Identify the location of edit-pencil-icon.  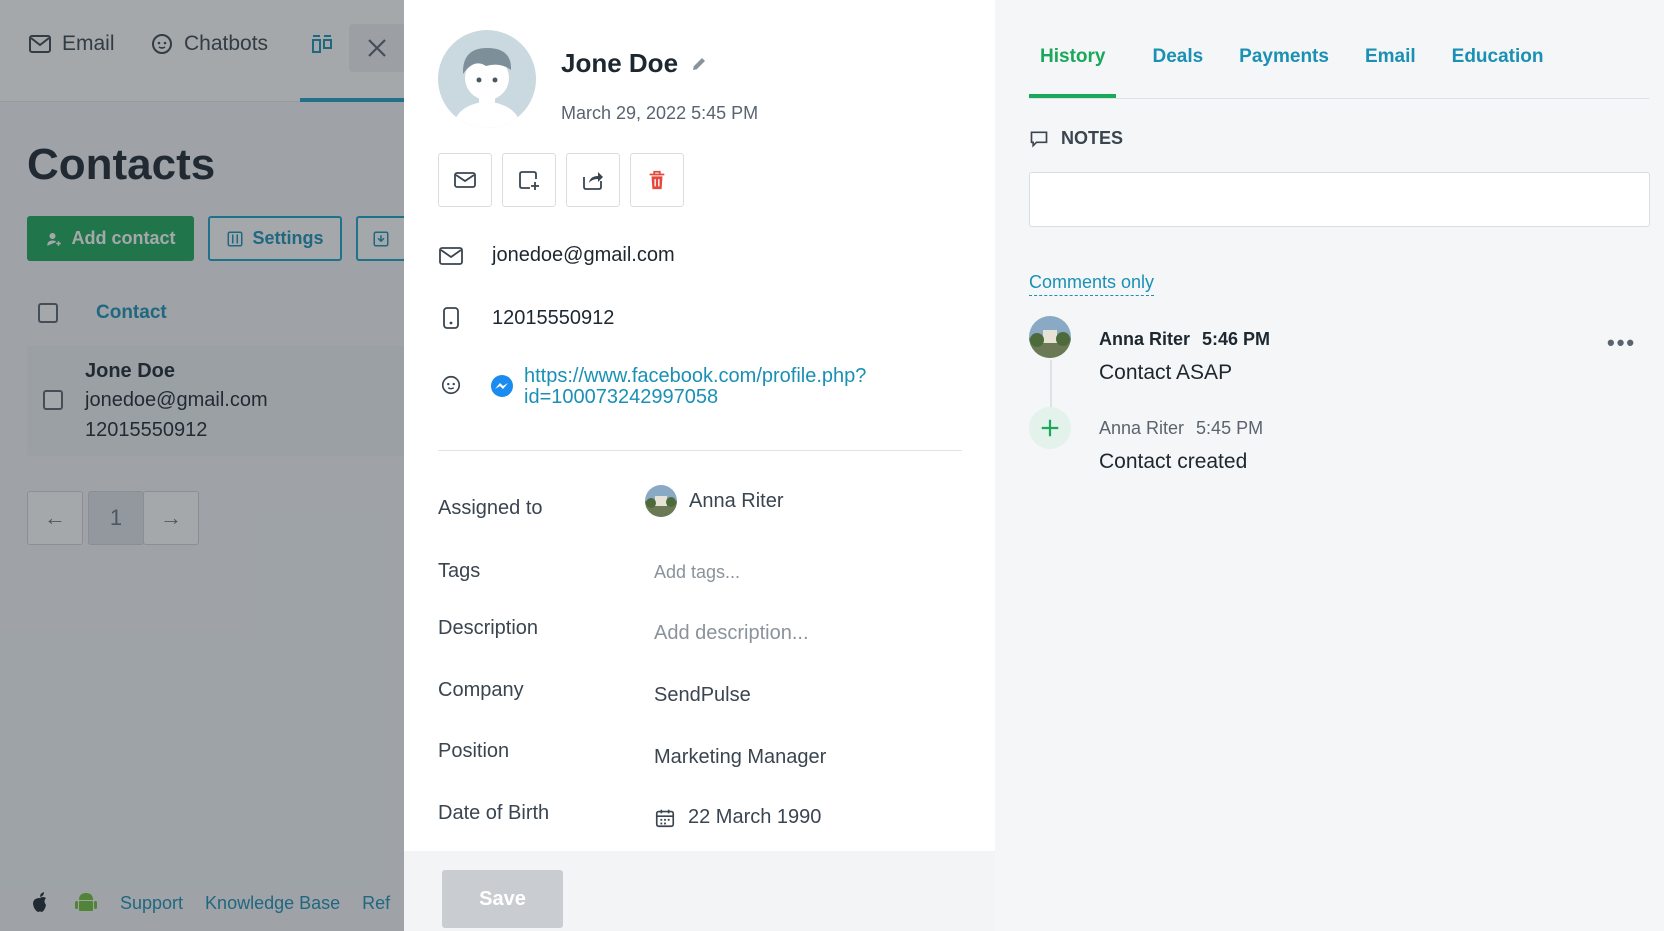
(699, 64).